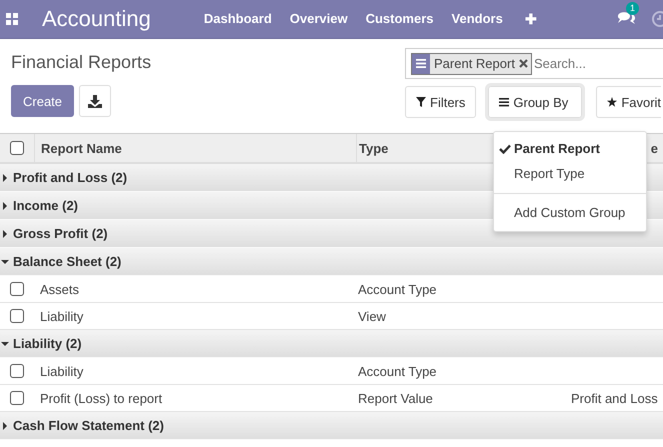  I want to click on message-count-badge: 1, so click(633, 8).